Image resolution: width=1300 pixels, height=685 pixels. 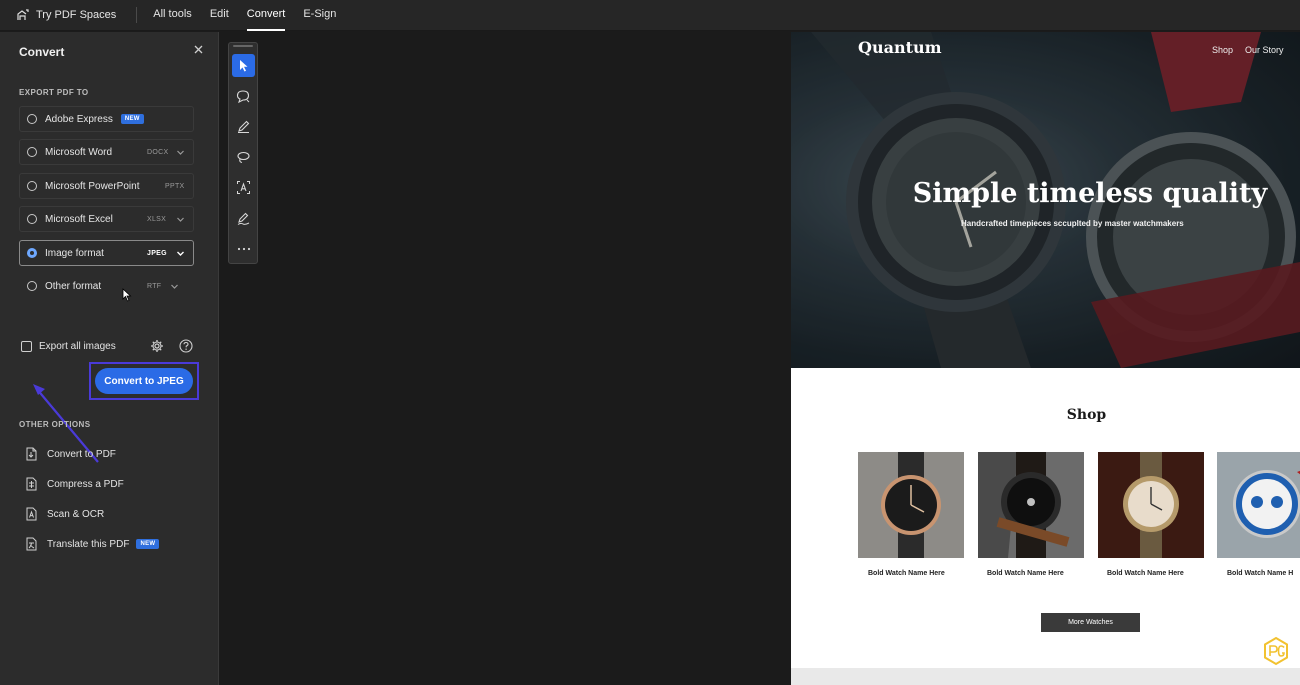 I want to click on nav-e-sign: E-Sign, so click(x=319, y=15).